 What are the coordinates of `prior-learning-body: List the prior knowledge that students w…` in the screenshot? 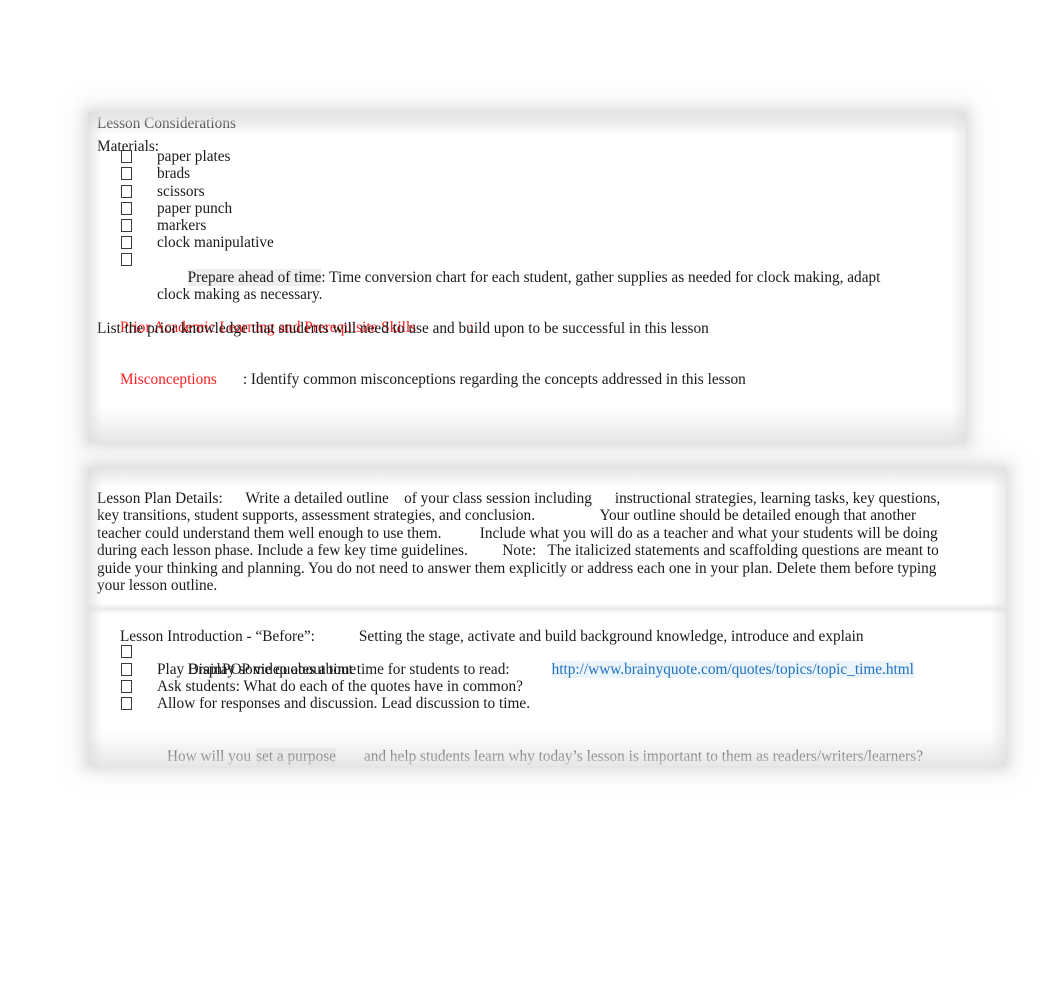 It's located at (403, 328).